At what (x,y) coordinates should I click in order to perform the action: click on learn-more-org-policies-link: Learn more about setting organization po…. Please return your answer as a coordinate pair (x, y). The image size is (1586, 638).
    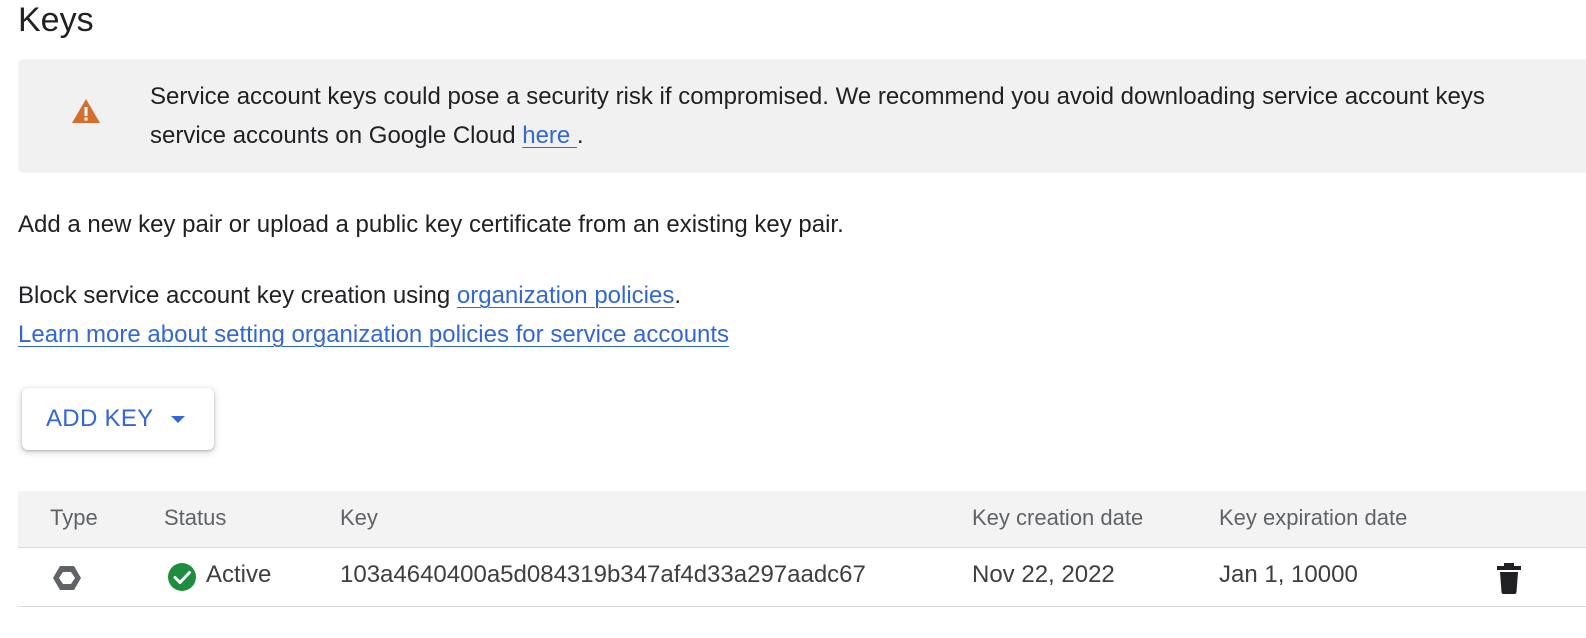
    Looking at the image, I should click on (373, 334).